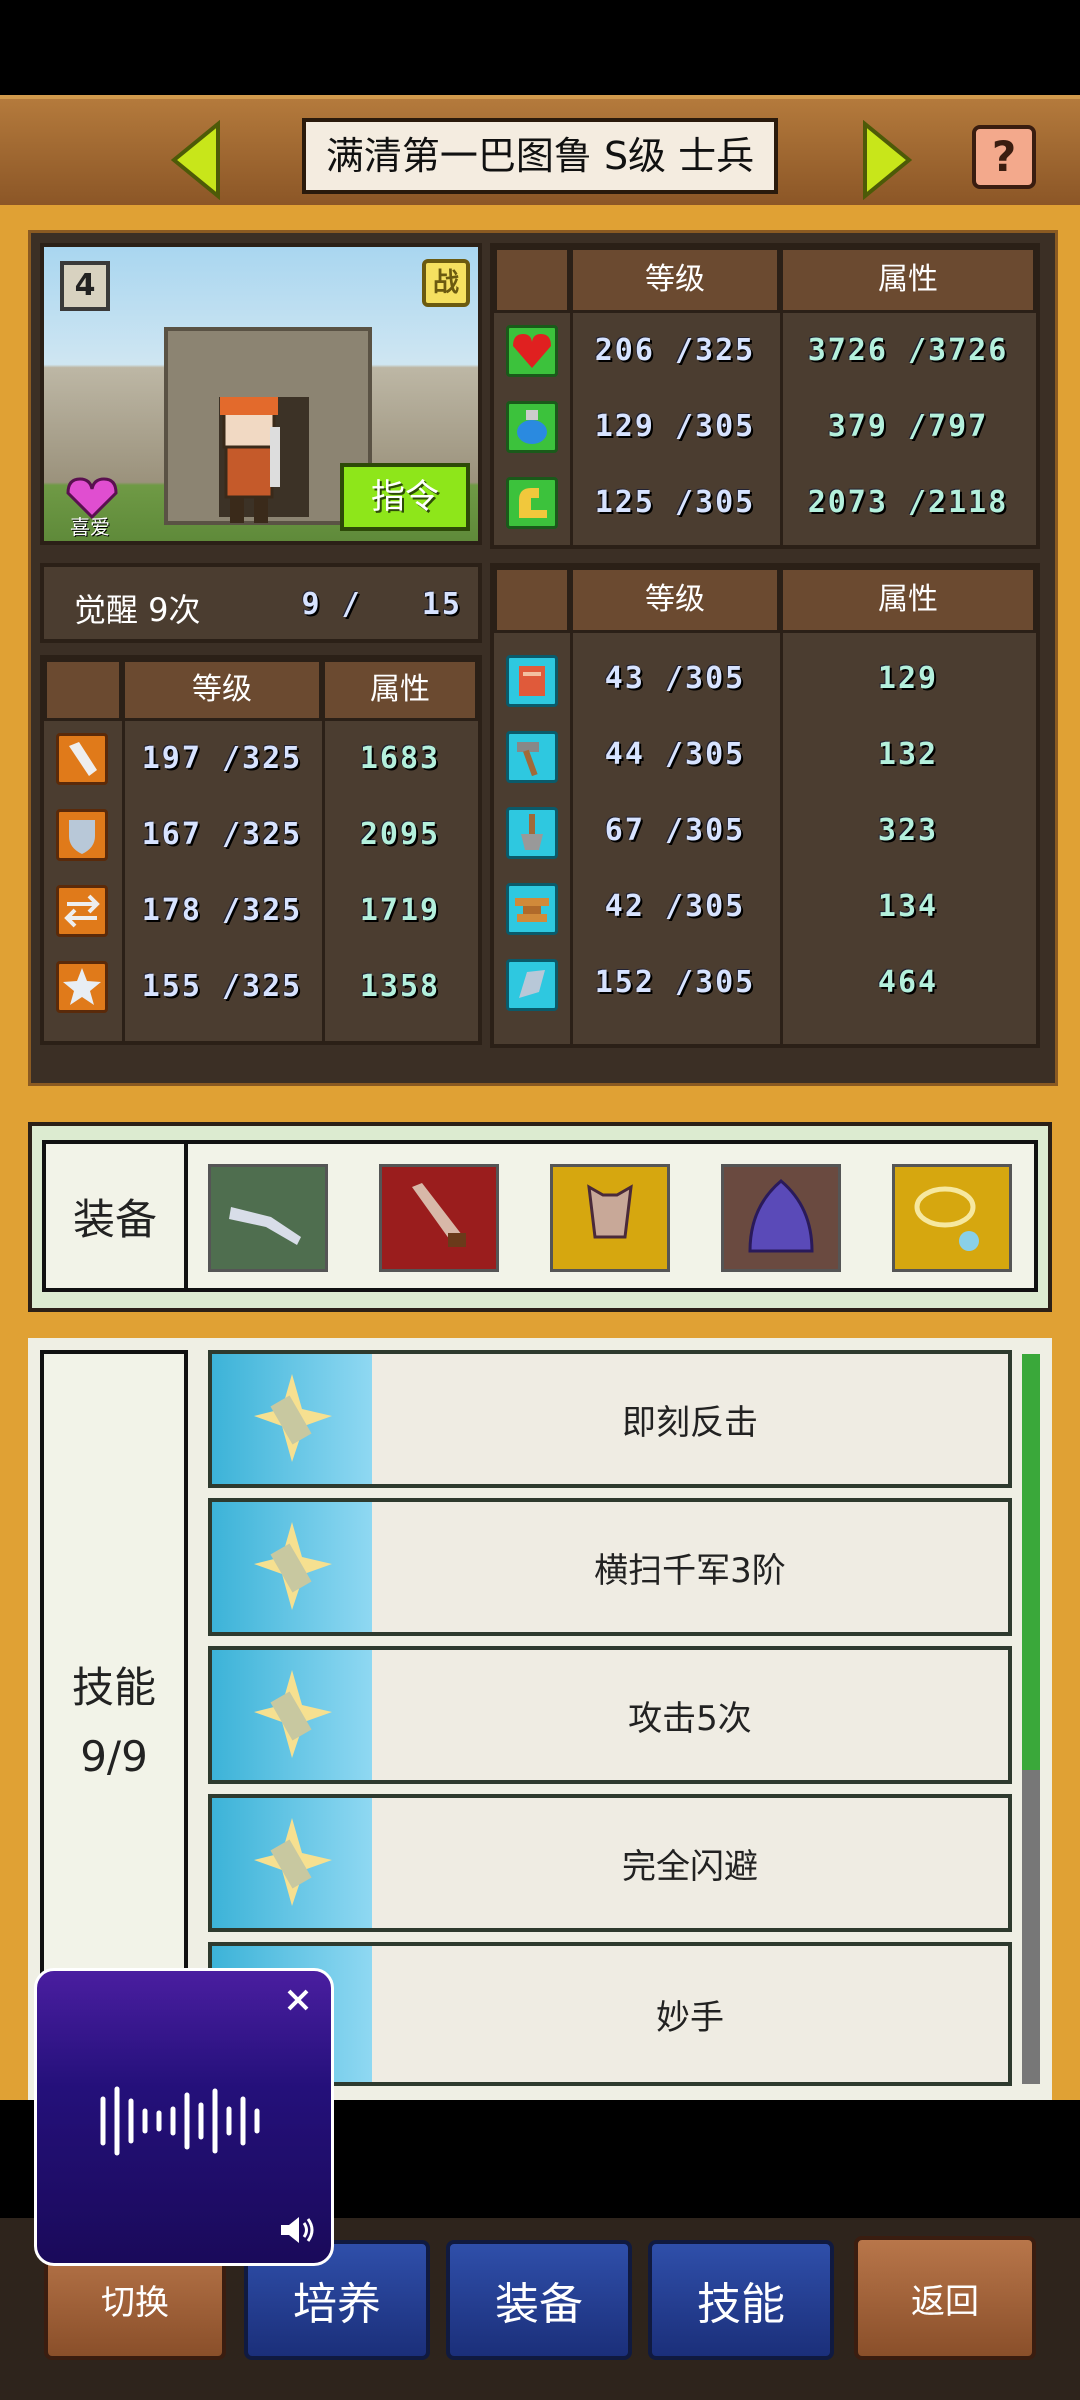 This screenshot has width=1080, height=2400. I want to click on skill-item: 横扫千军3阶, so click(610, 1567).